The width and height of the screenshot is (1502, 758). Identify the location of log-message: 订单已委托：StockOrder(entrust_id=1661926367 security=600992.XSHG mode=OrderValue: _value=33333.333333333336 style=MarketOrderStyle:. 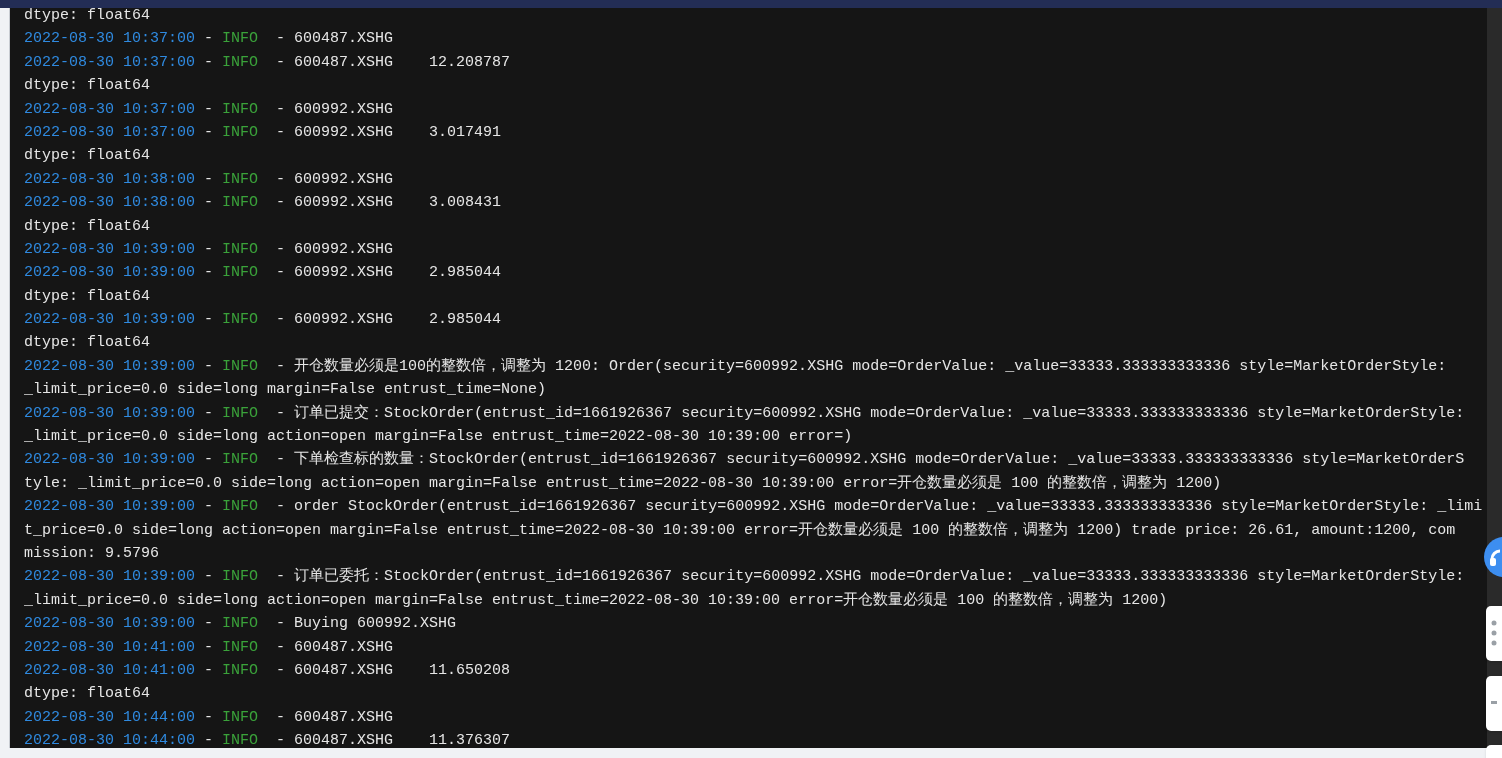
(879, 577).